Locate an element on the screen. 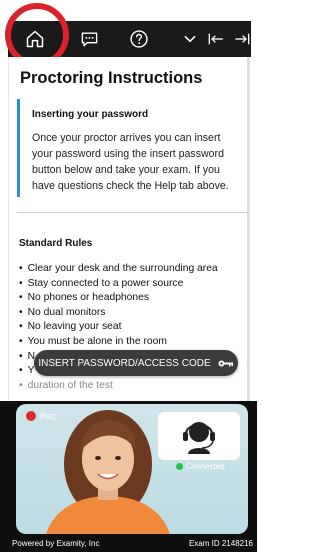  chevron-down-icon is located at coordinates (190, 39).